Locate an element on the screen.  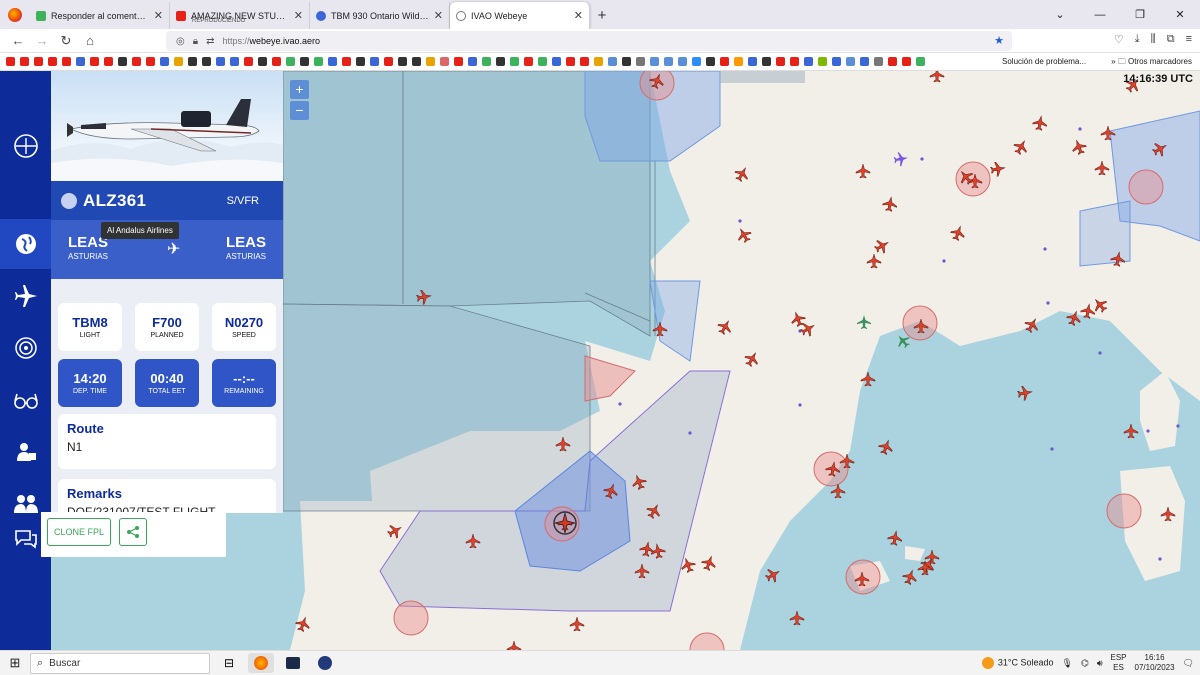
extensions-icon: ⧉ is located at coordinates (1171, 39).